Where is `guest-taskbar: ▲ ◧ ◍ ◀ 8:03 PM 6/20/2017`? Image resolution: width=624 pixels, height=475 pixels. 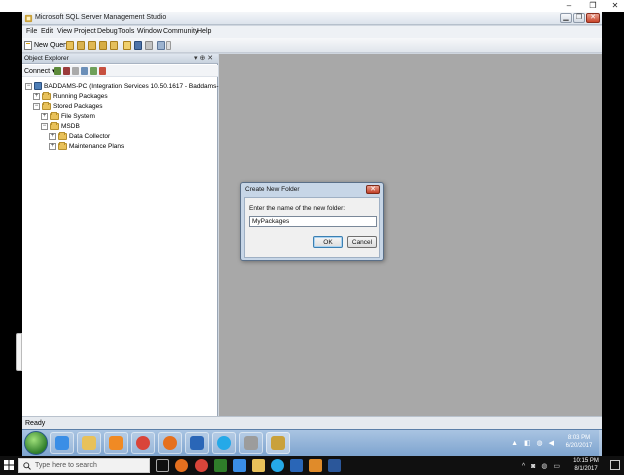 guest-taskbar: ▲ ◧ ◍ ◀ 8:03 PM 6/20/2017 is located at coordinates (312, 442).